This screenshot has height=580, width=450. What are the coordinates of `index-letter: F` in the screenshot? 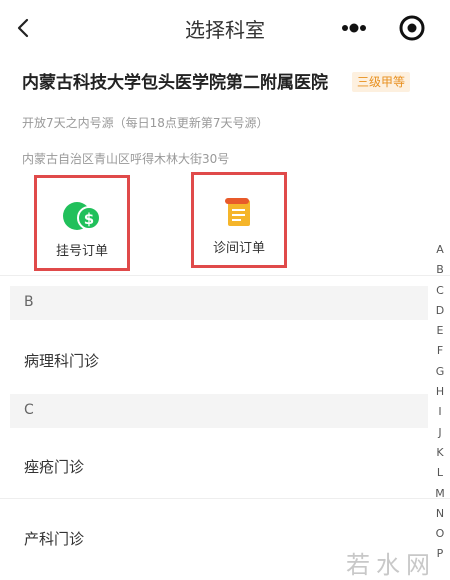 It's located at (440, 351).